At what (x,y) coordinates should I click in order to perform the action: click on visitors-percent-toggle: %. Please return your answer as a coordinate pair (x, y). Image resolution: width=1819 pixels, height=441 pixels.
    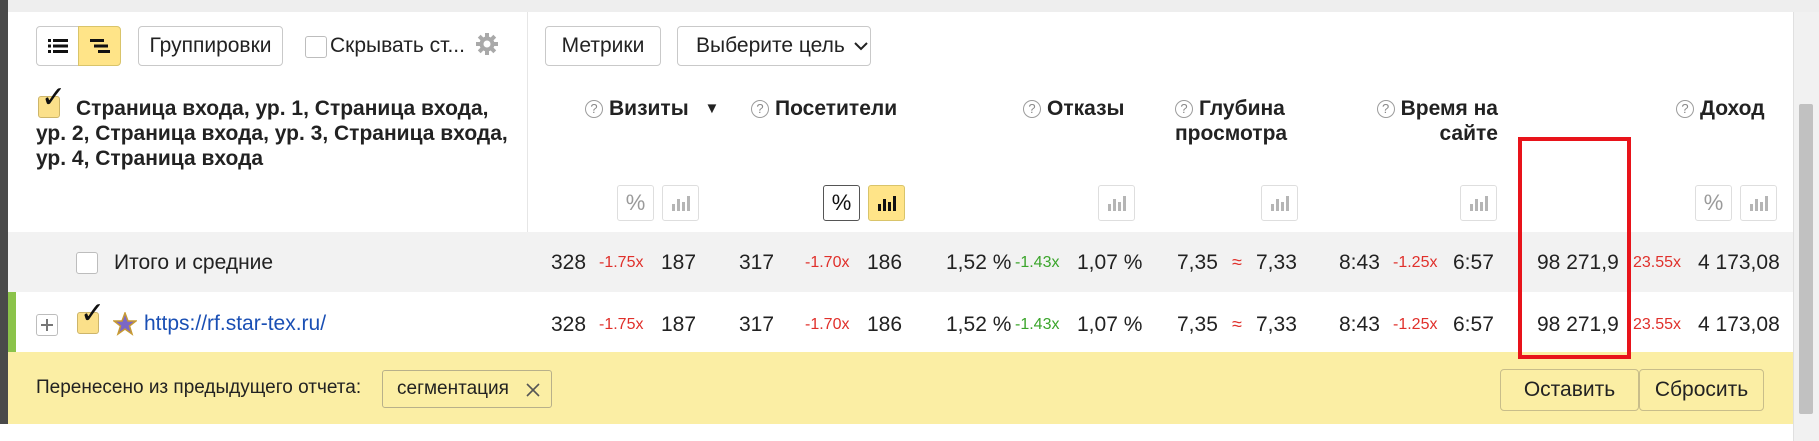
    Looking at the image, I should click on (841, 203).